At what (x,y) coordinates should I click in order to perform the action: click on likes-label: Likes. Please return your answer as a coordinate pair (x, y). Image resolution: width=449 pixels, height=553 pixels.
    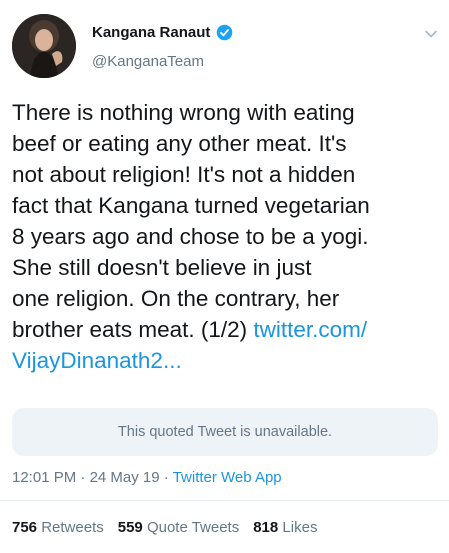
    Looking at the image, I should click on (300, 527).